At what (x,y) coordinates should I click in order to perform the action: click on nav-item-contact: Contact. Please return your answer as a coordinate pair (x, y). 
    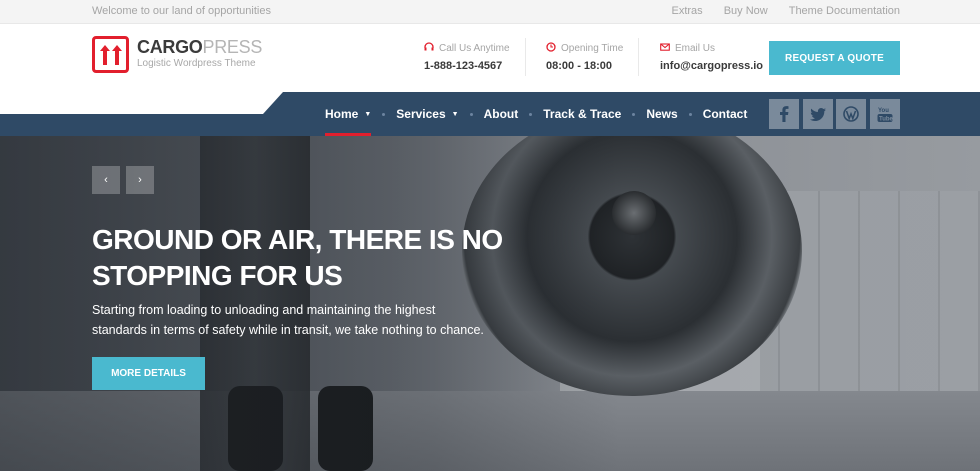
    Looking at the image, I should click on (725, 114).